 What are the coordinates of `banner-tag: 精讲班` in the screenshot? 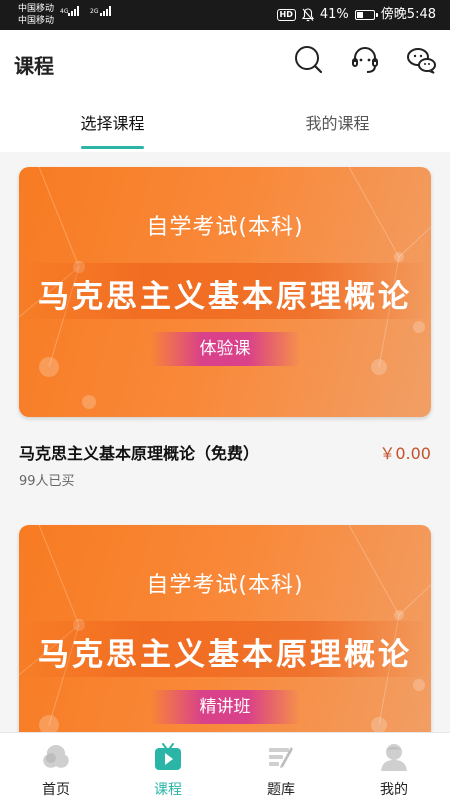 It's located at (225, 707).